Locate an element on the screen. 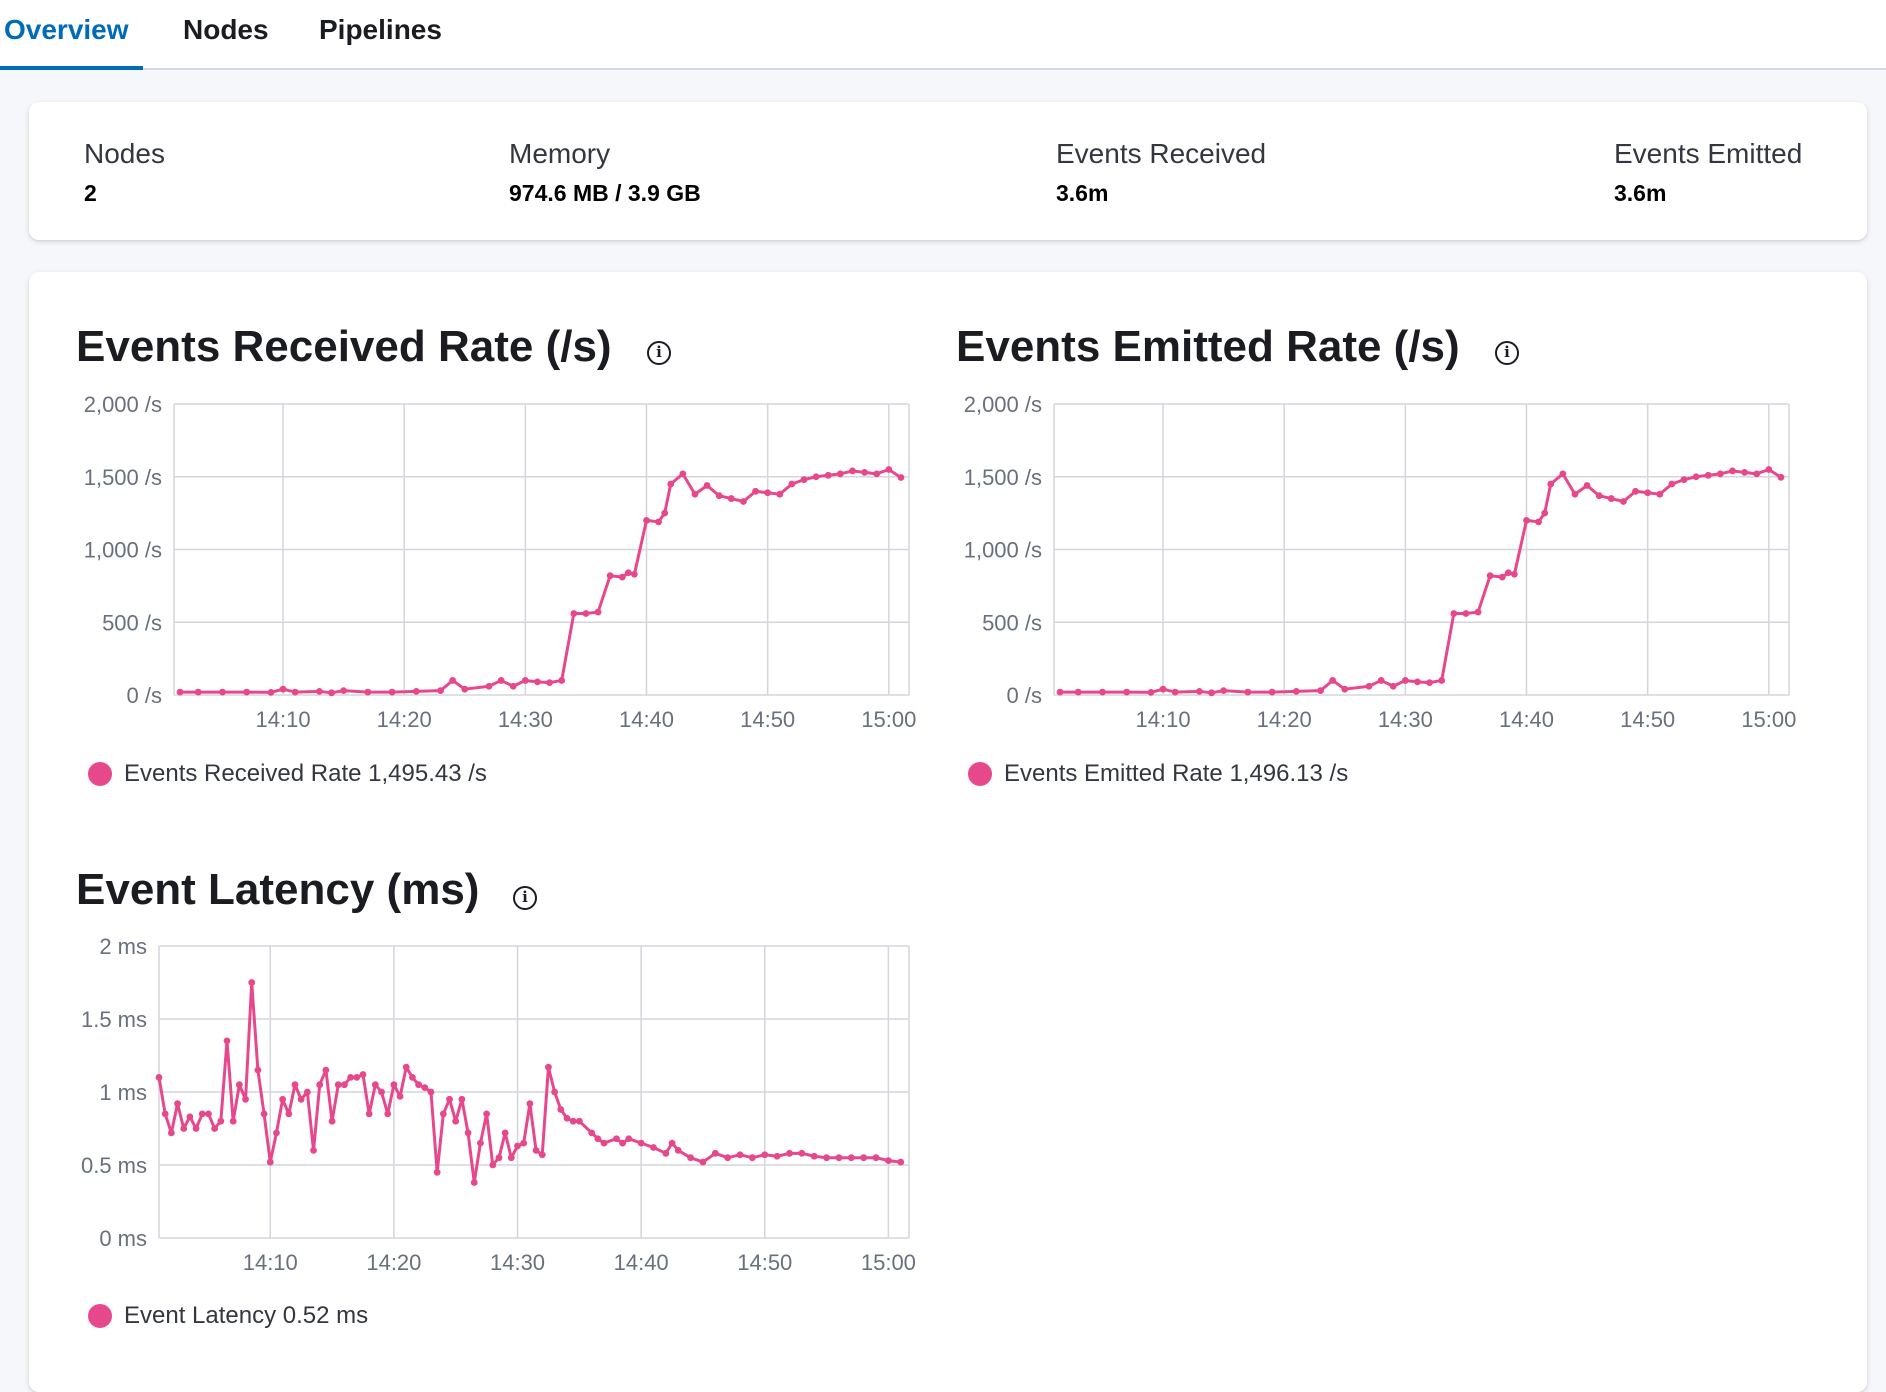  tab-pipelines: Pipelines is located at coordinates (380, 35).